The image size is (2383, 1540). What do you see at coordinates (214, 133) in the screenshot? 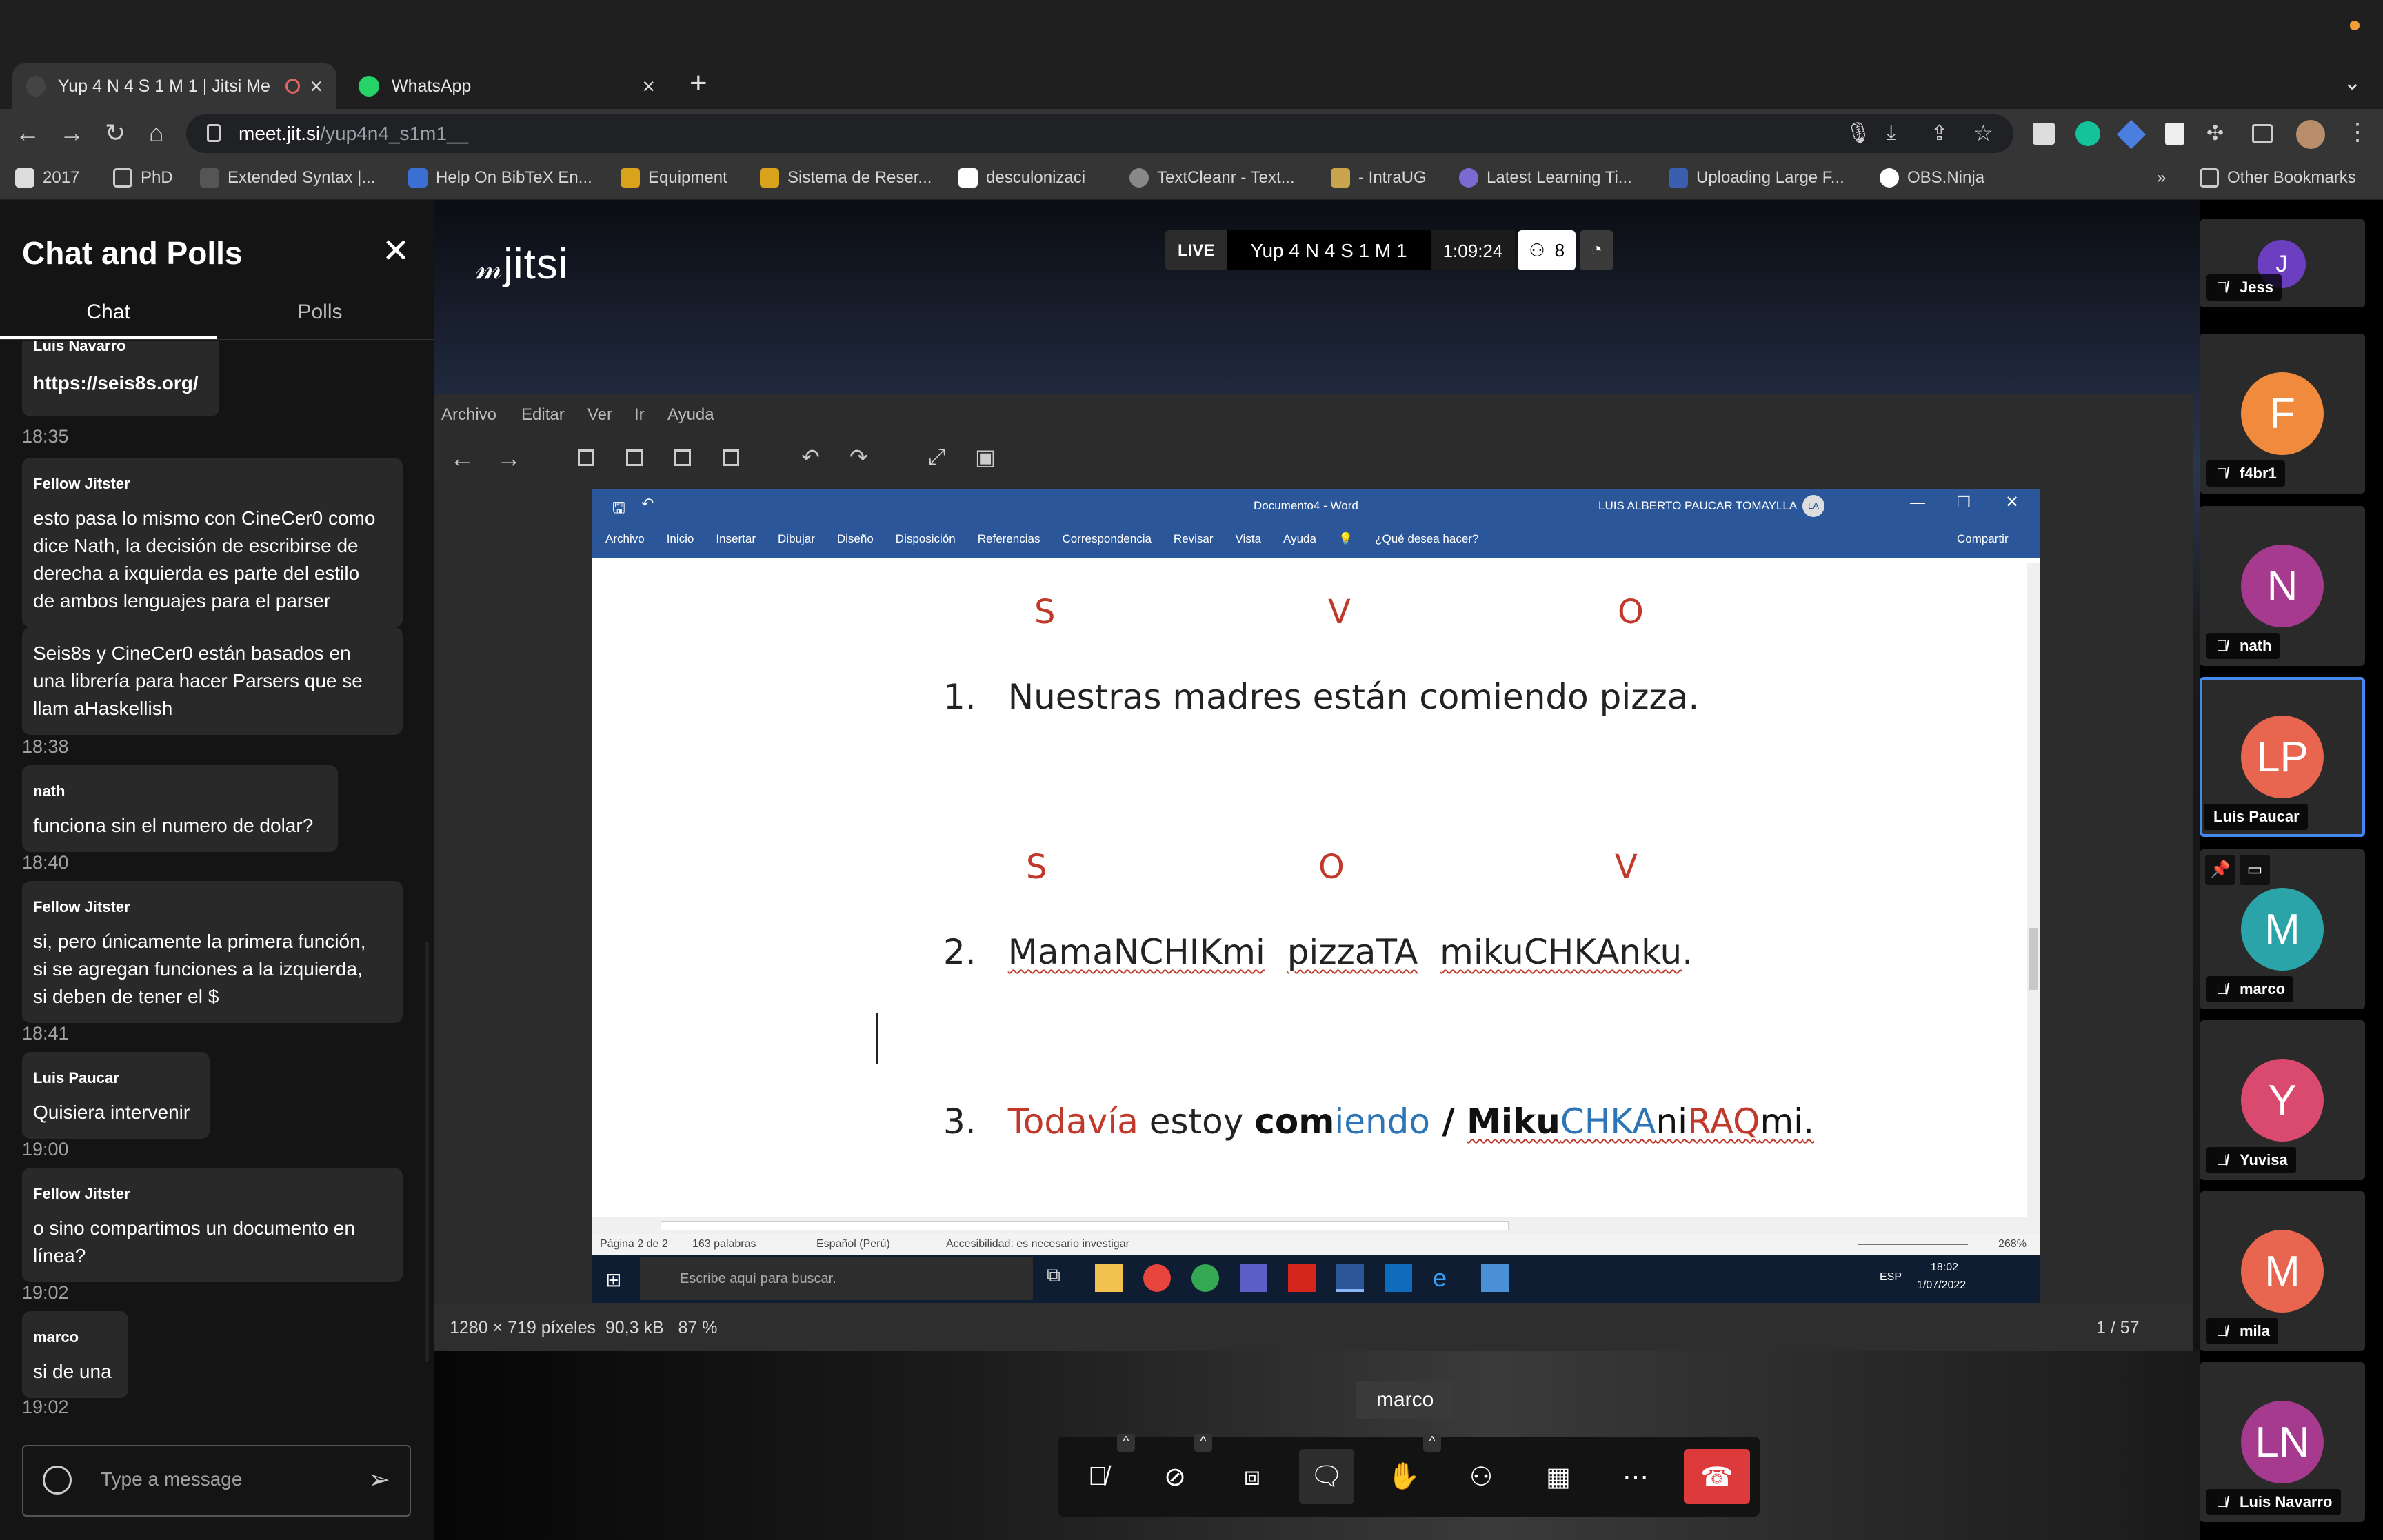
I see `lock-icon` at bounding box center [214, 133].